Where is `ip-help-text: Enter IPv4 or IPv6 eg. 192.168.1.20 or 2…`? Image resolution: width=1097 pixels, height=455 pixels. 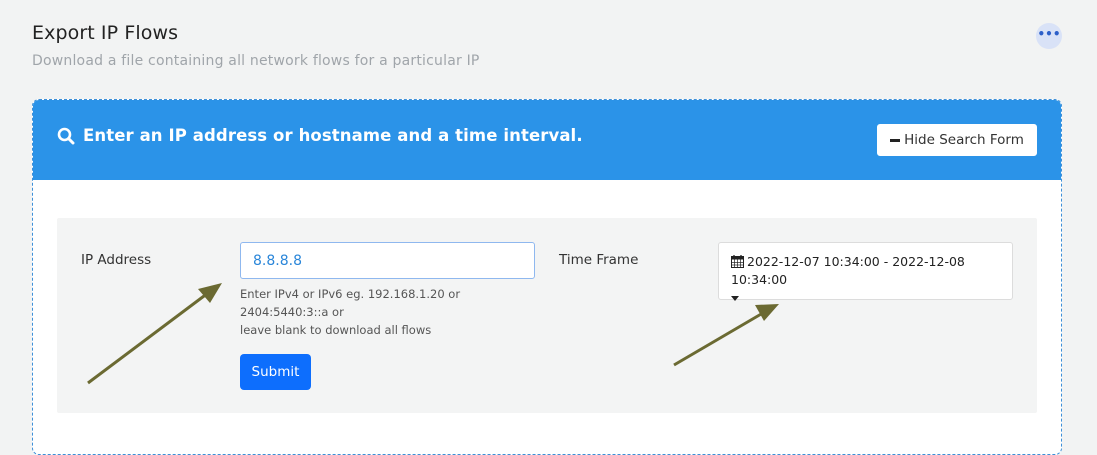
ip-help-text: Enter IPv4 or IPv6 eg. 192.168.1.20 or 2… is located at coordinates (360, 312).